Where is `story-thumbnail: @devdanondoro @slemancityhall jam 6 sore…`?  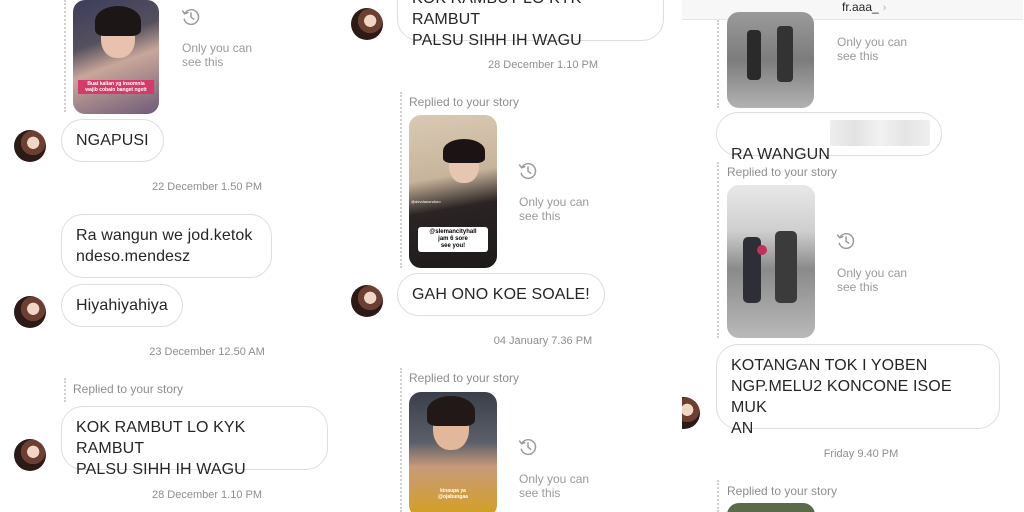 story-thumbnail: @devdanondoro @slemancityhall jam 6 sore… is located at coordinates (453, 191).